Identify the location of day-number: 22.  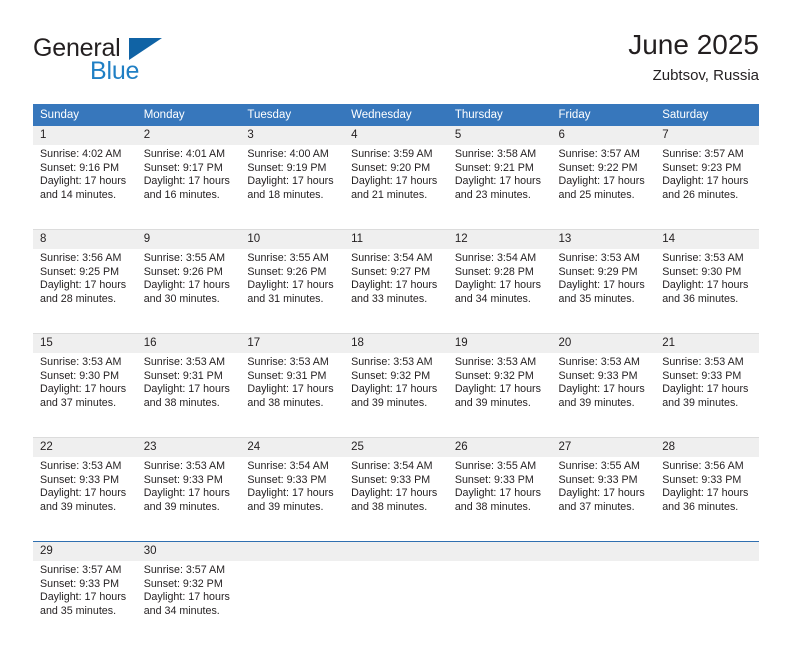
(85, 447).